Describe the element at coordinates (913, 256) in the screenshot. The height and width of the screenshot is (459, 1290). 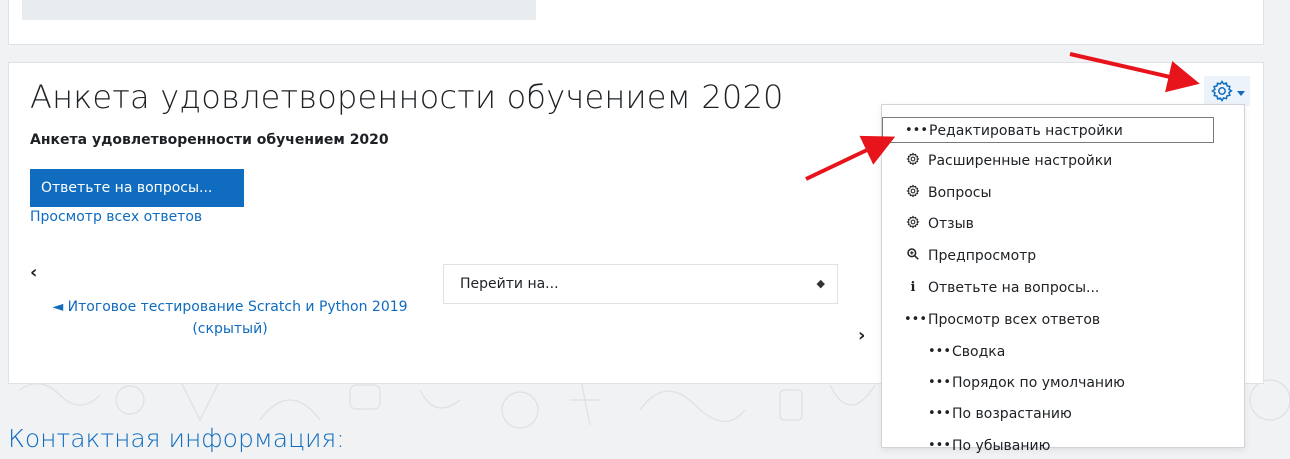
I see `zoom-icon` at that location.